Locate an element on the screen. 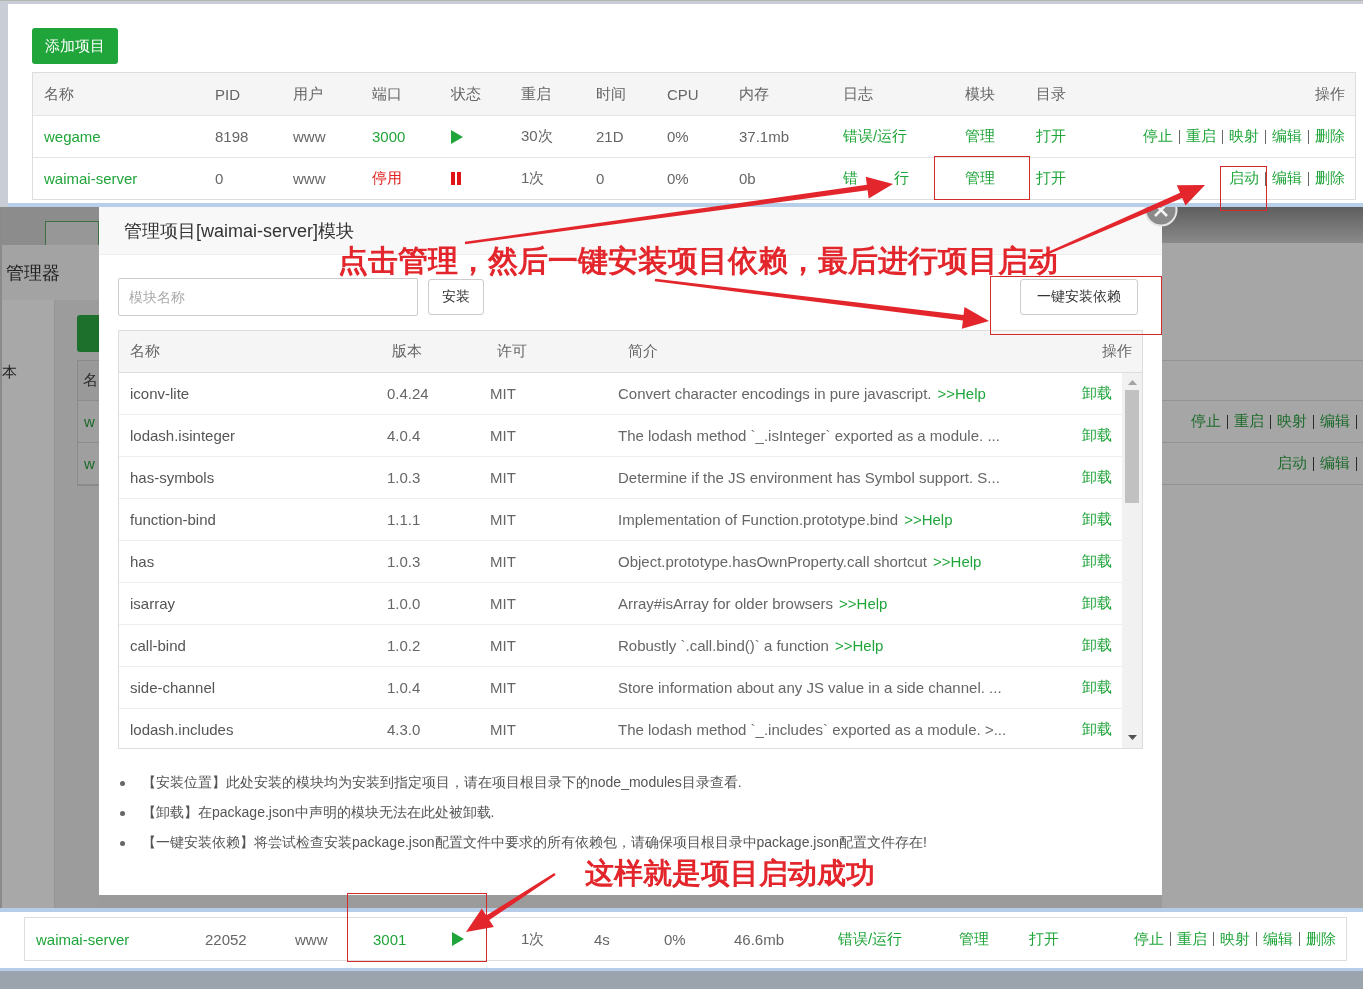 The image size is (1363, 989). column-header: 名称 is located at coordinates (145, 351).